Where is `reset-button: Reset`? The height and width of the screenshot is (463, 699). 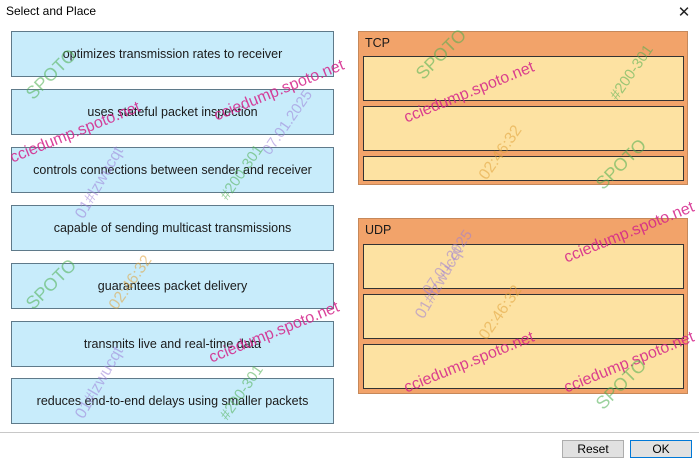 reset-button: Reset is located at coordinates (593, 449).